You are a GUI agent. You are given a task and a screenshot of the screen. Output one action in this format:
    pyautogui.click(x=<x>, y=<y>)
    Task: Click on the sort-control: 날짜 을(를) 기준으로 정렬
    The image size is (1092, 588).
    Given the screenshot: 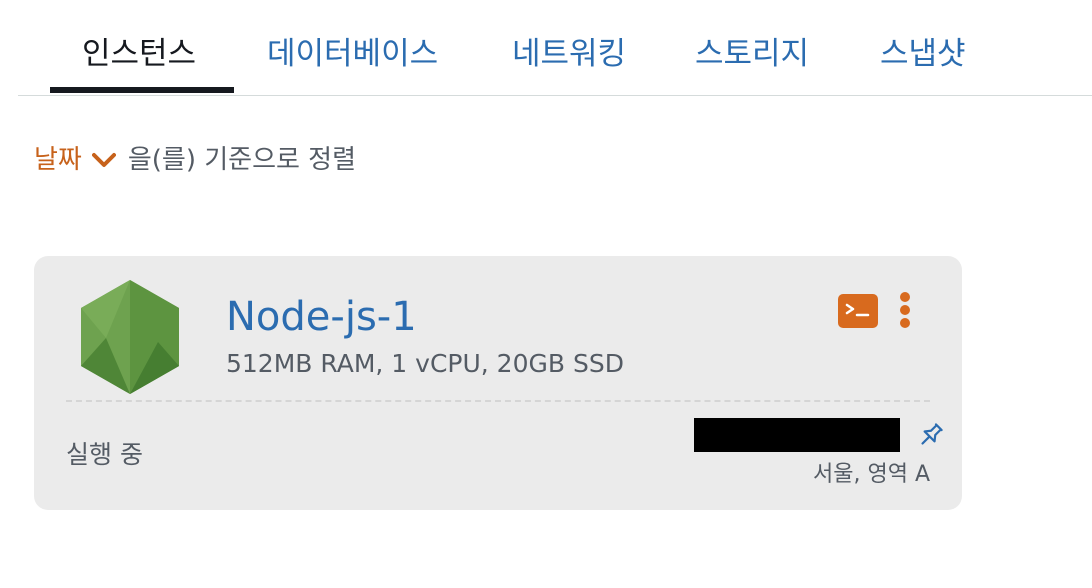 What is the action you would take?
    pyautogui.click(x=195, y=160)
    